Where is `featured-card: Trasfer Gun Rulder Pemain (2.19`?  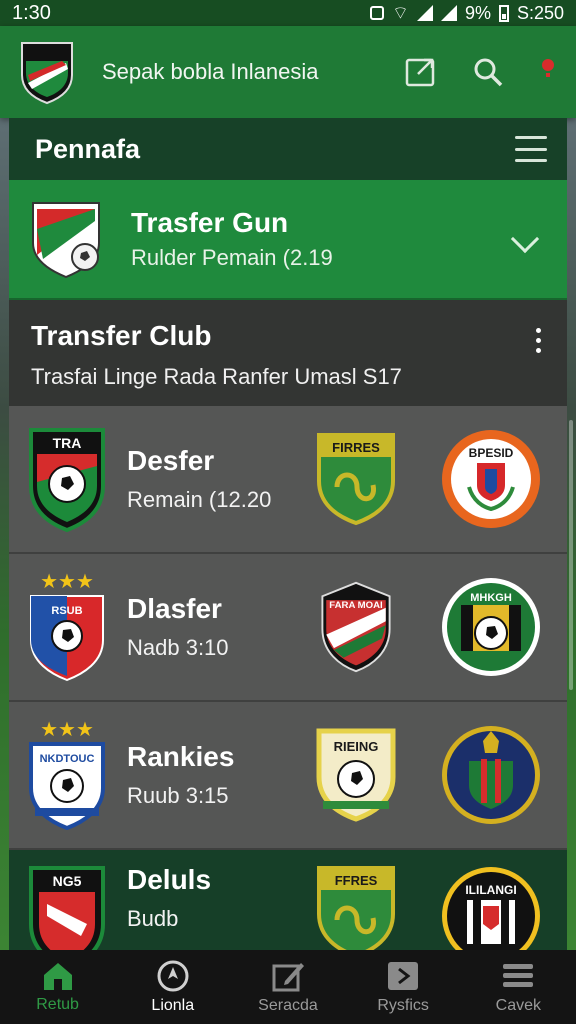 featured-card: Trasfer Gun Rulder Pemain (2.19 is located at coordinates (288, 240).